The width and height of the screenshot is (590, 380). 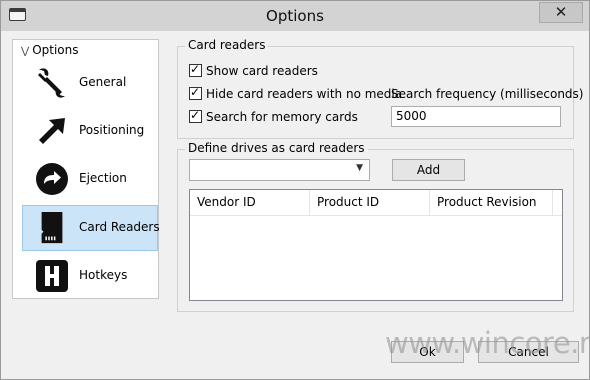 I want to click on sidebar-item-label: Ejection, so click(x=103, y=178).